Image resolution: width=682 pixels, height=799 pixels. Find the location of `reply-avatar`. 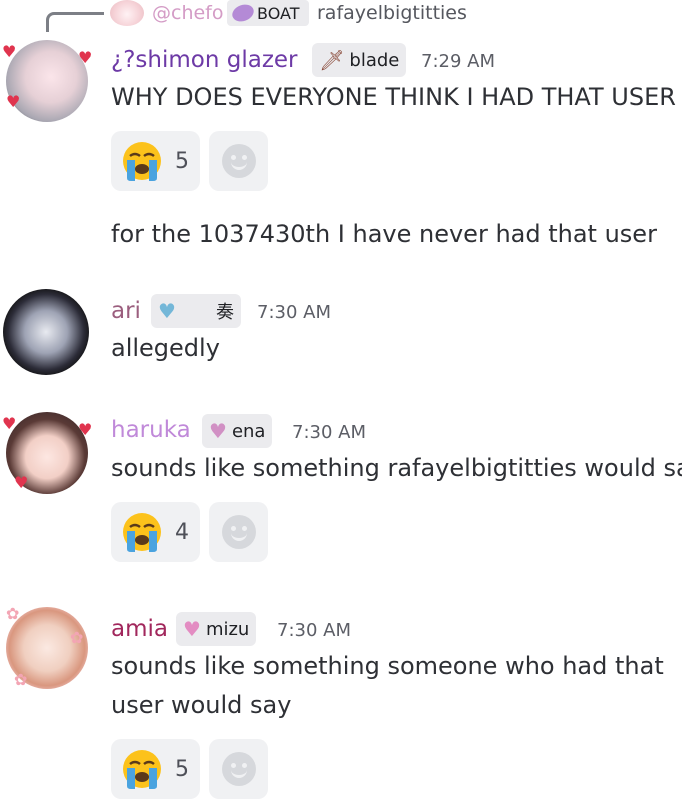

reply-avatar is located at coordinates (127, 13).